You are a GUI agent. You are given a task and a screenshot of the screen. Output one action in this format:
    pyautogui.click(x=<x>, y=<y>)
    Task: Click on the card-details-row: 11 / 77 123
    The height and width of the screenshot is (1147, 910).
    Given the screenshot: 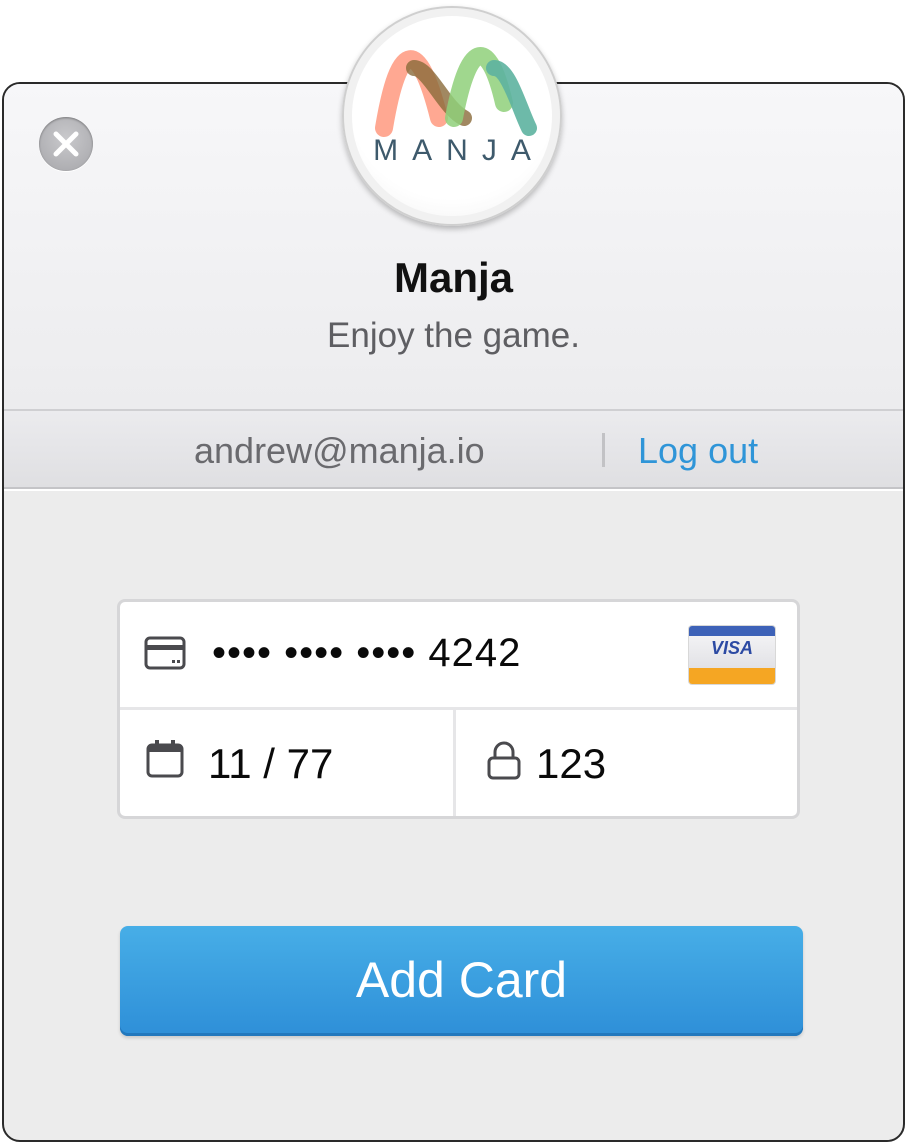 What is the action you would take?
    pyautogui.click(x=458, y=763)
    